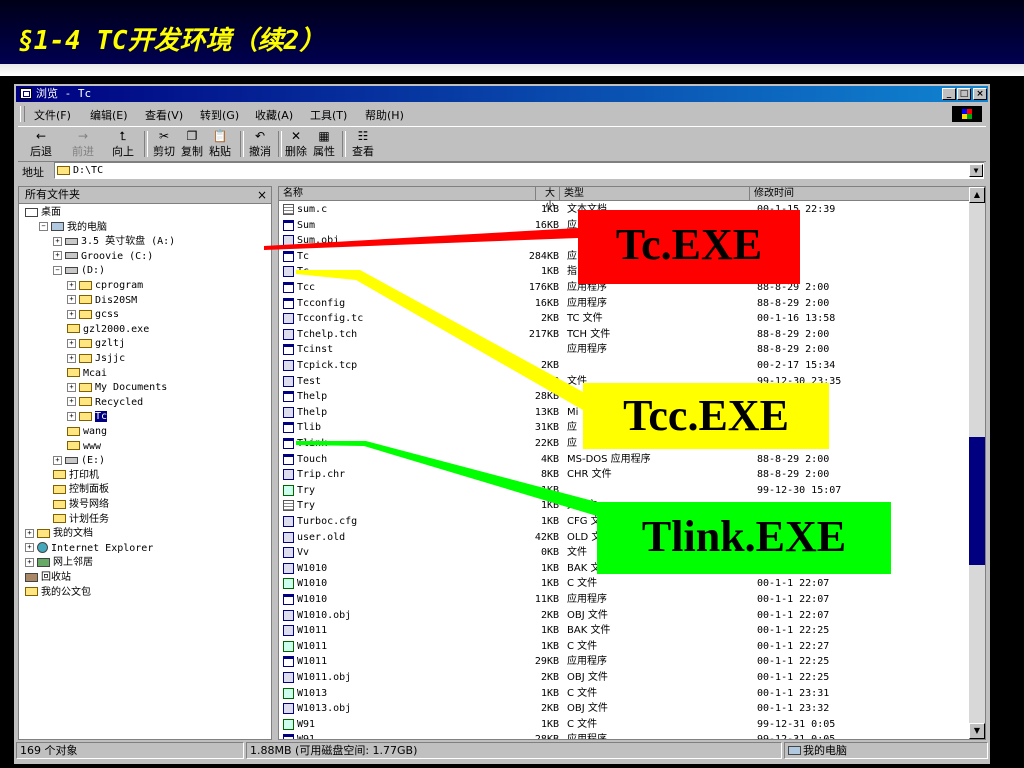 This screenshot has height=768, width=1024. What do you see at coordinates (625, 647) in the screenshot?
I see `file-row: W1011 1KB C 文件 00-1-1 22:27` at bounding box center [625, 647].